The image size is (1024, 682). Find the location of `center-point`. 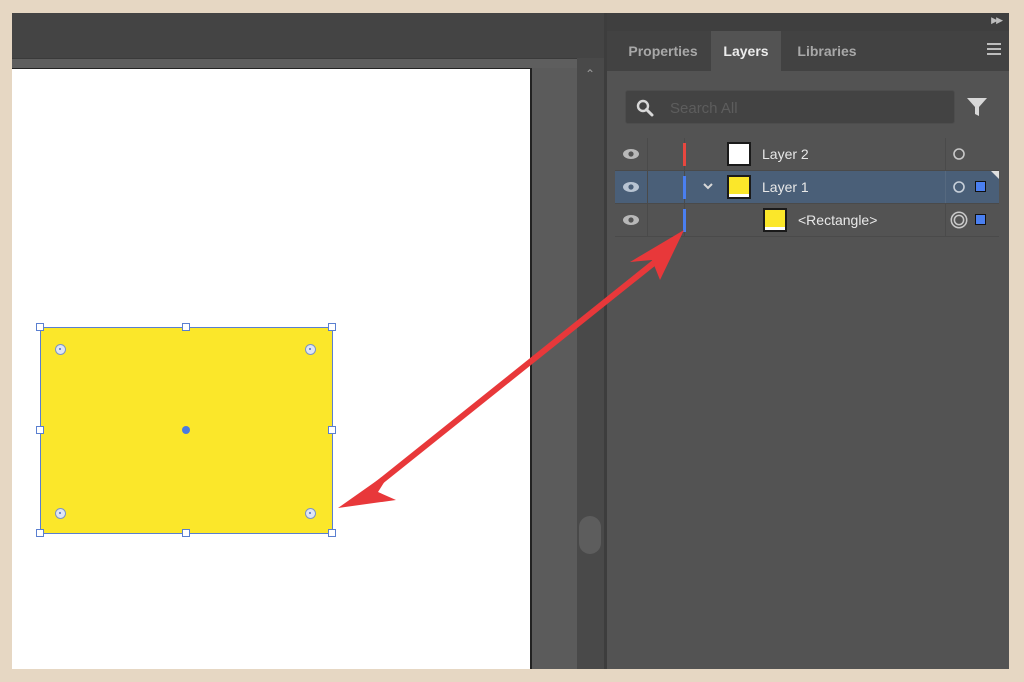

center-point is located at coordinates (186, 430).